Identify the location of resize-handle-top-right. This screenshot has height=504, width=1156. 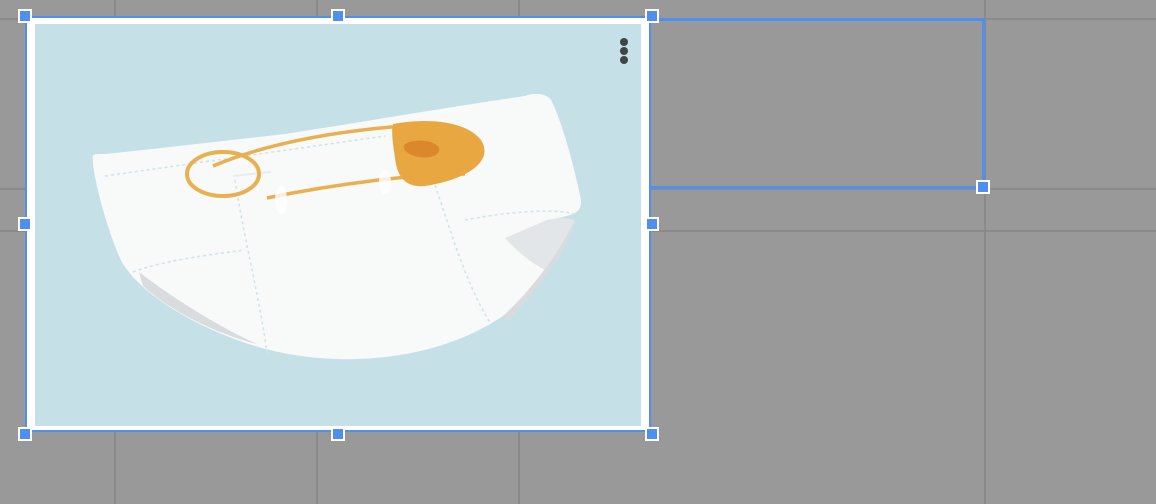
(652, 16).